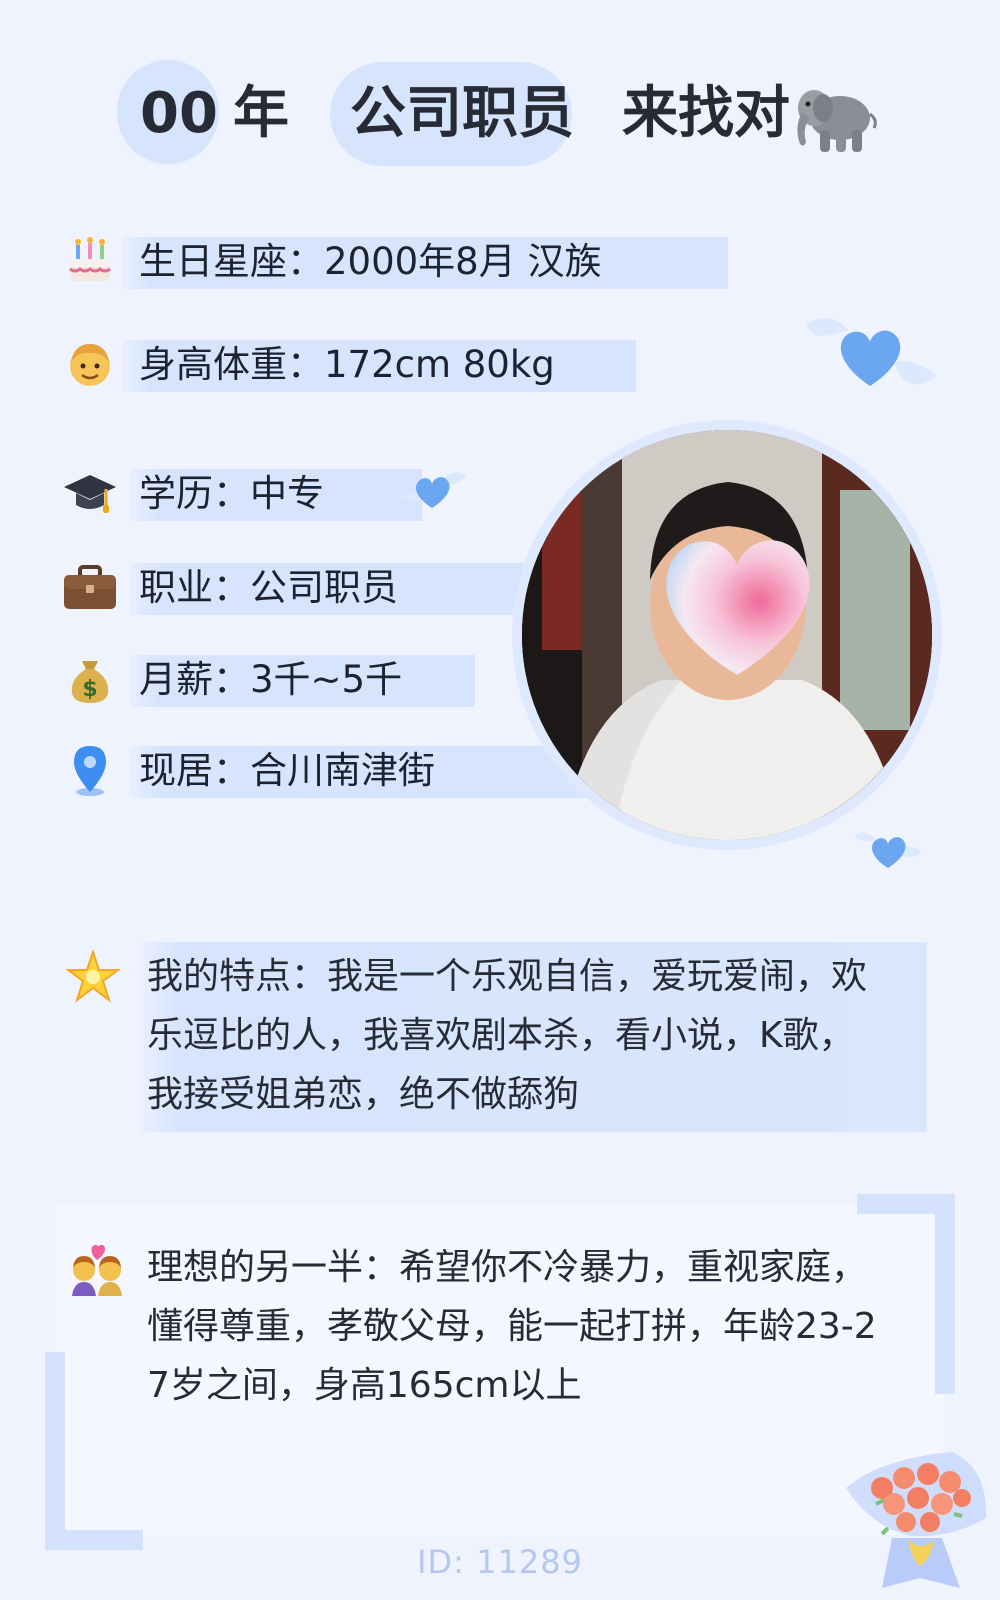 The height and width of the screenshot is (1600, 1000). Describe the element at coordinates (364, 1385) in the screenshot. I see `ideal-line: 7岁之间，身高165cm以上` at that location.